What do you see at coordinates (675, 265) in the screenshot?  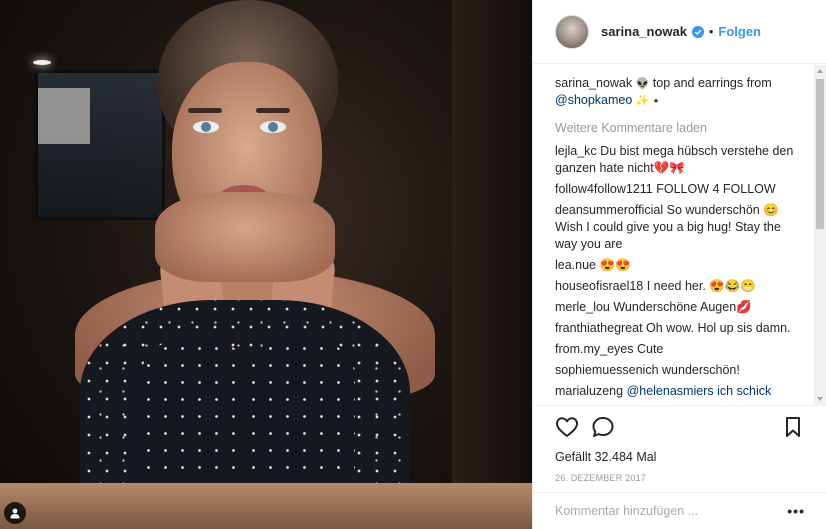 I see `list-item: lea.nue 😍😍` at bounding box center [675, 265].